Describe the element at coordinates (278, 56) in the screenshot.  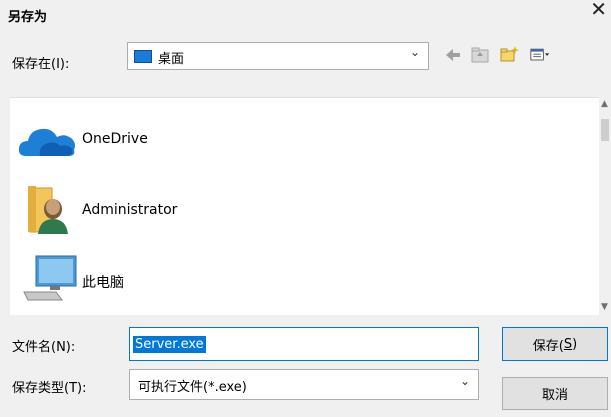
I see `save-in-combo: 桌面 ⌄` at that location.